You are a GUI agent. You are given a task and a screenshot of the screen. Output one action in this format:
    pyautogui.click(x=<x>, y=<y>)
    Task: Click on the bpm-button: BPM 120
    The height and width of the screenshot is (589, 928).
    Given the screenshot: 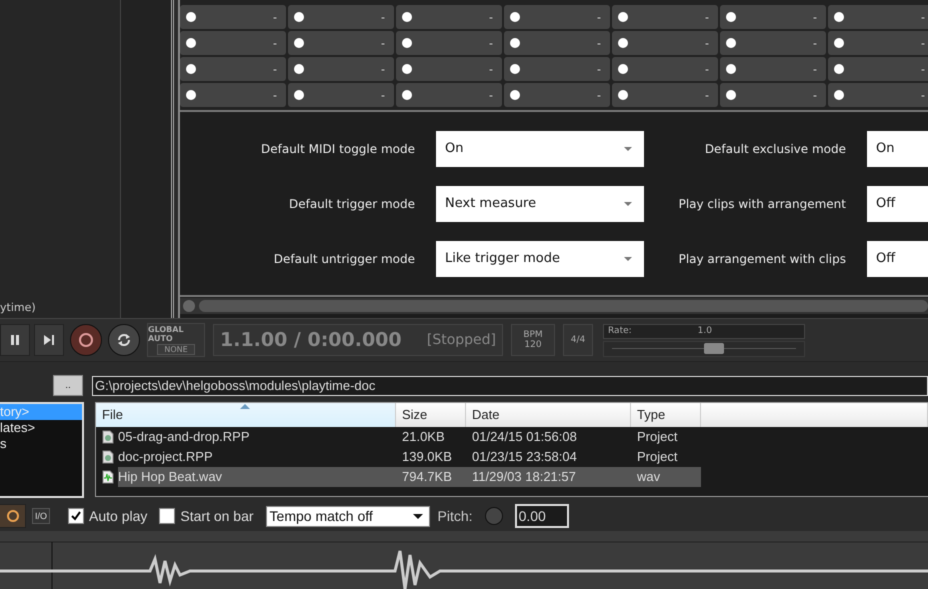 What is the action you would take?
    pyautogui.click(x=533, y=340)
    